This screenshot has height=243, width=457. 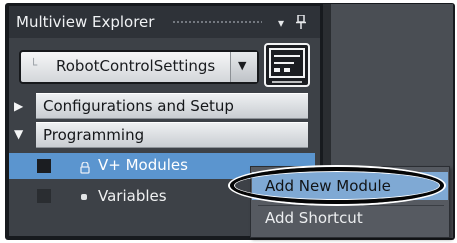 What do you see at coordinates (85, 166) in the screenshot?
I see `module-icon` at bounding box center [85, 166].